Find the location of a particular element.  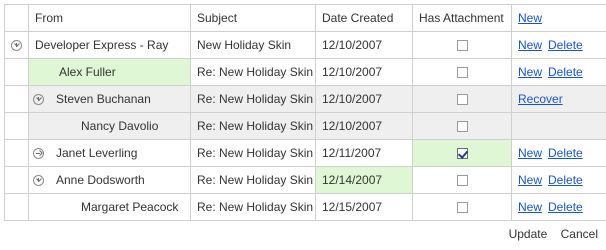

from-cell: Anne Dodsworth is located at coordinates (109, 180).